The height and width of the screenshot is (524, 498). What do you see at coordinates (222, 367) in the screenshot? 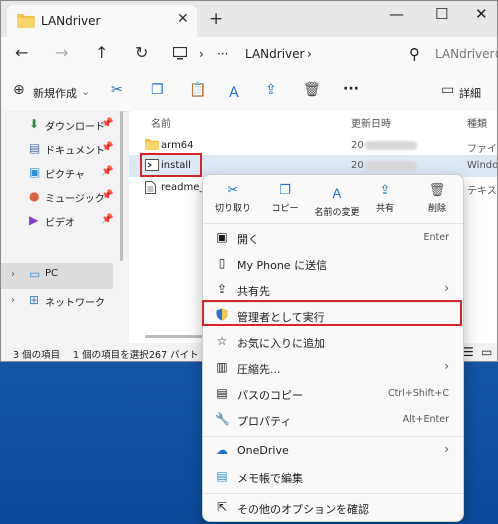
I see `zip-icon: ▥` at bounding box center [222, 367].